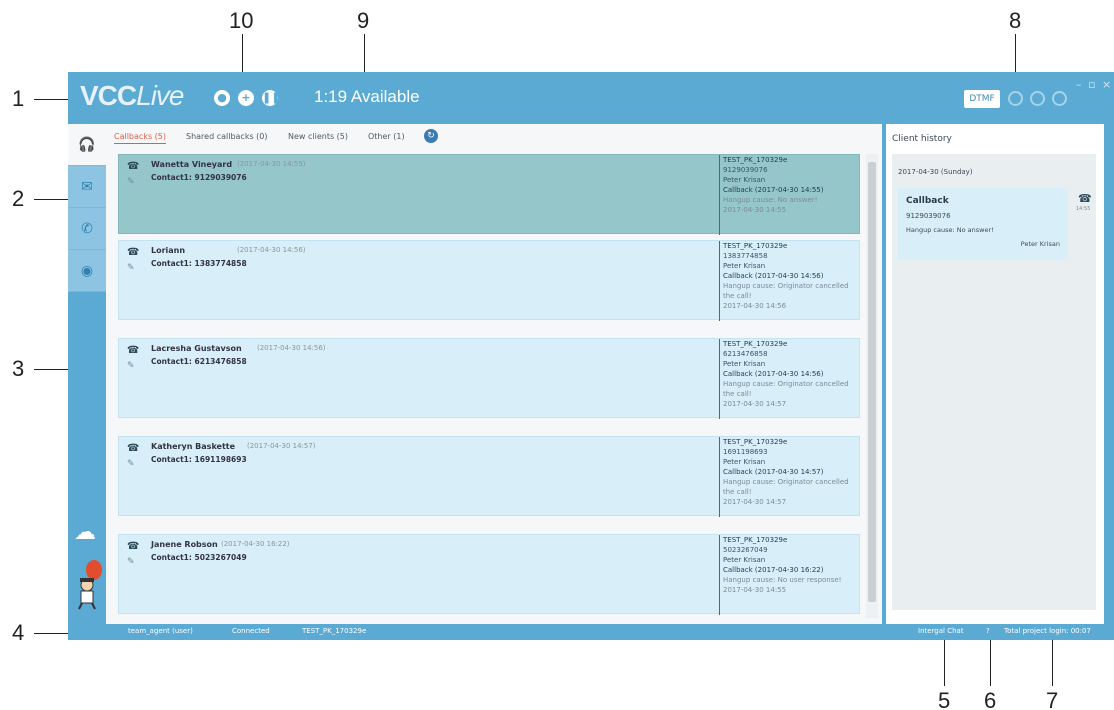  What do you see at coordinates (990, 699) in the screenshot?
I see `callout-6: 6` at bounding box center [990, 699].